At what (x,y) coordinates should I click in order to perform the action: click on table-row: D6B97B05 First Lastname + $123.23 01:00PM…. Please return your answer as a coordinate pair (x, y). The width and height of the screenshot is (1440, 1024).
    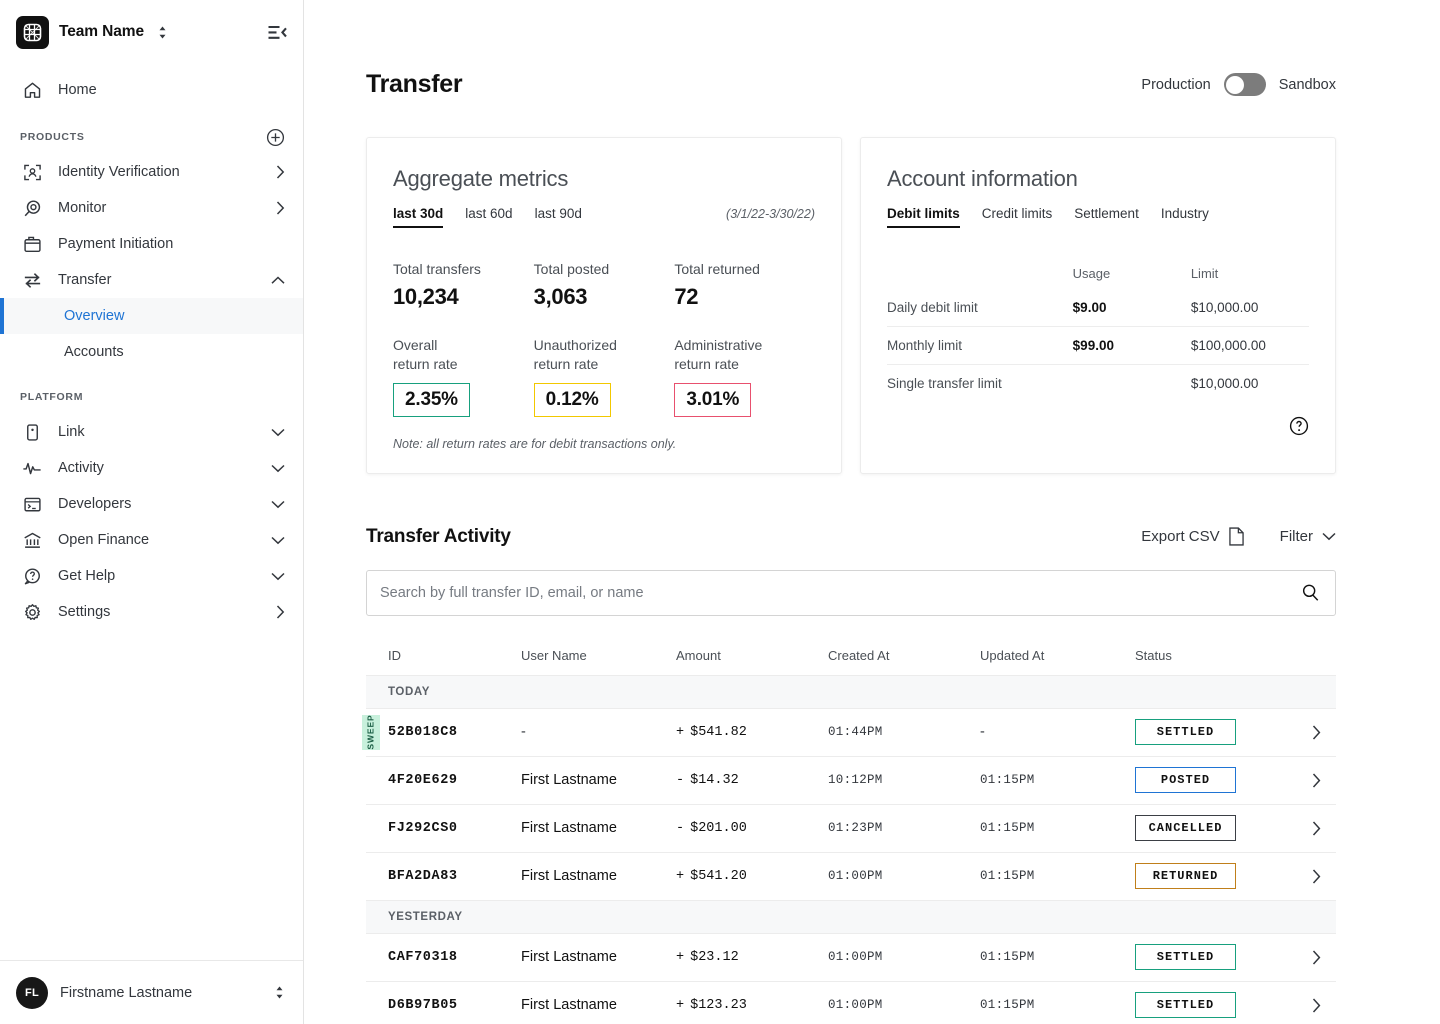
    Looking at the image, I should click on (851, 1002).